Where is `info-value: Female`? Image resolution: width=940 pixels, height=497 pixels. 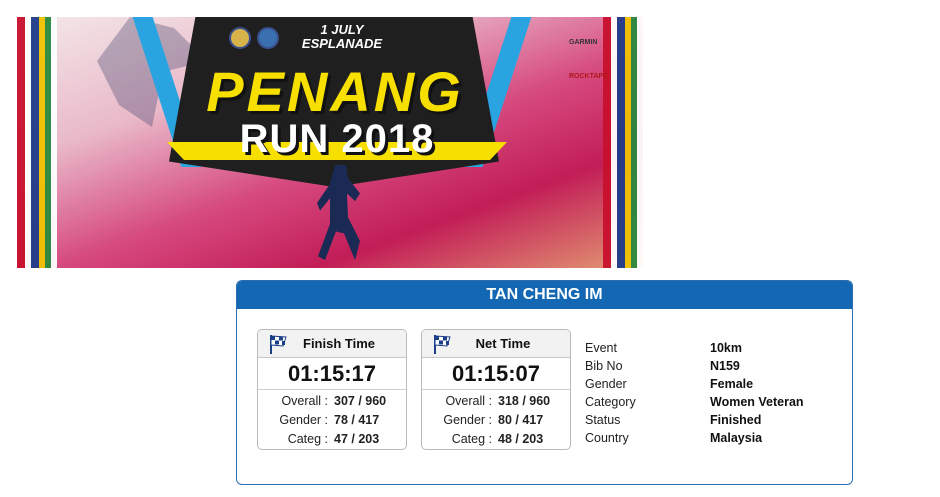
info-value: Female is located at coordinates (732, 384).